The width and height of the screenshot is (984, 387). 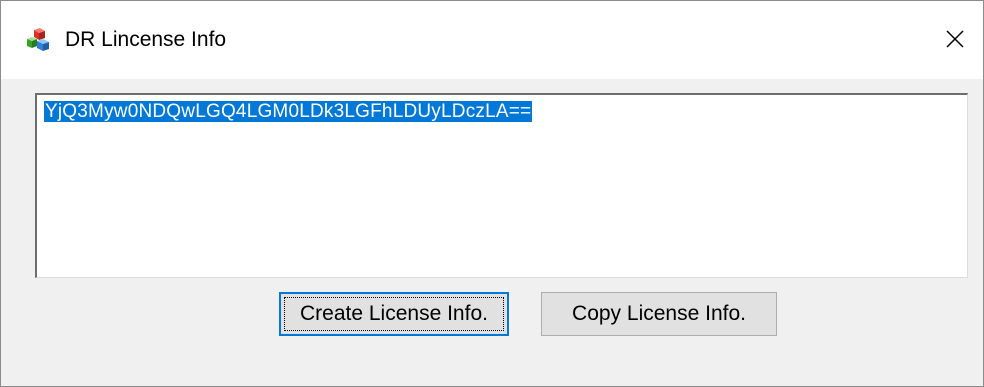 I want to click on license-text-content: YjQ3Myw0NDQwLGQ4LGM0LDk3LGFhLDUyLDczLA==, so click(x=288, y=112).